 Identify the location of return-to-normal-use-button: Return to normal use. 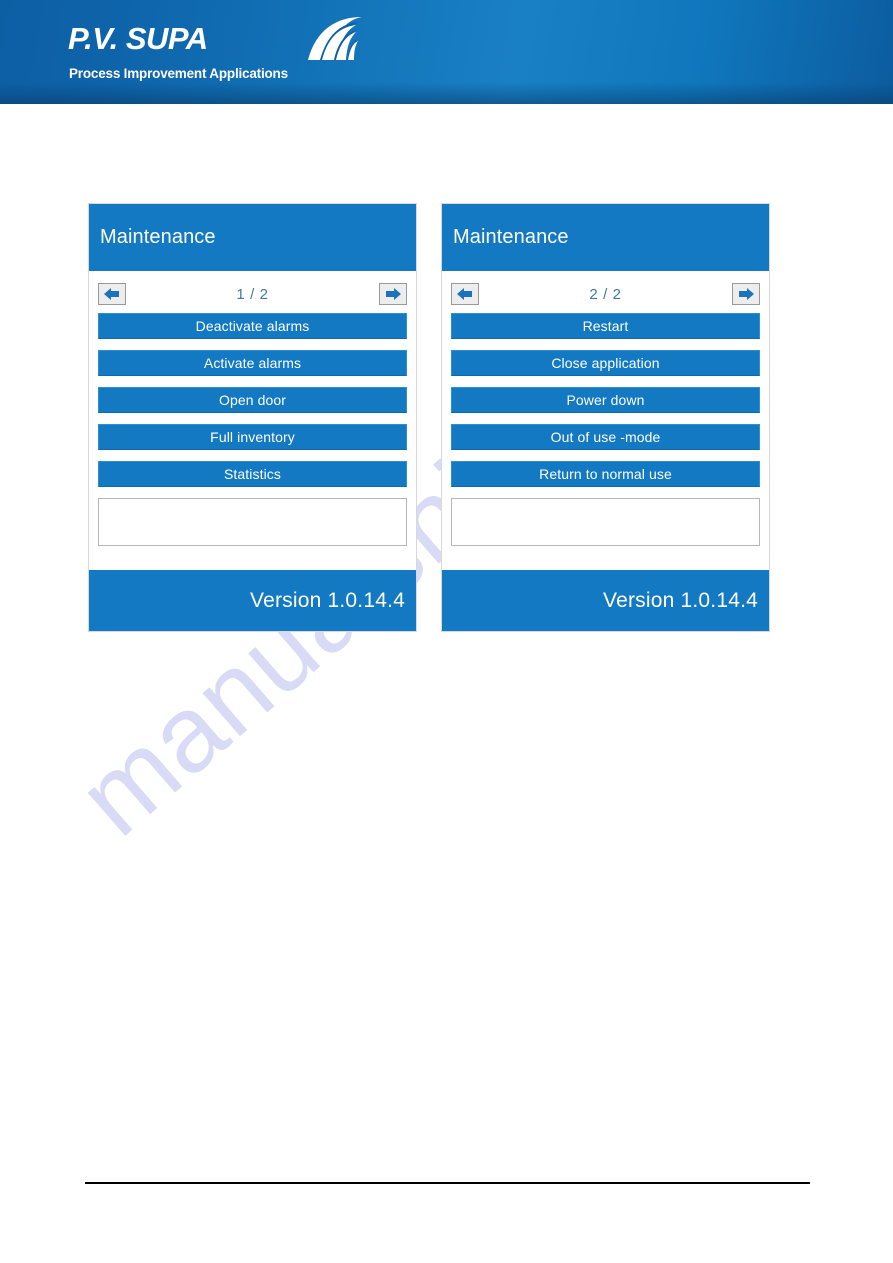
(605, 474).